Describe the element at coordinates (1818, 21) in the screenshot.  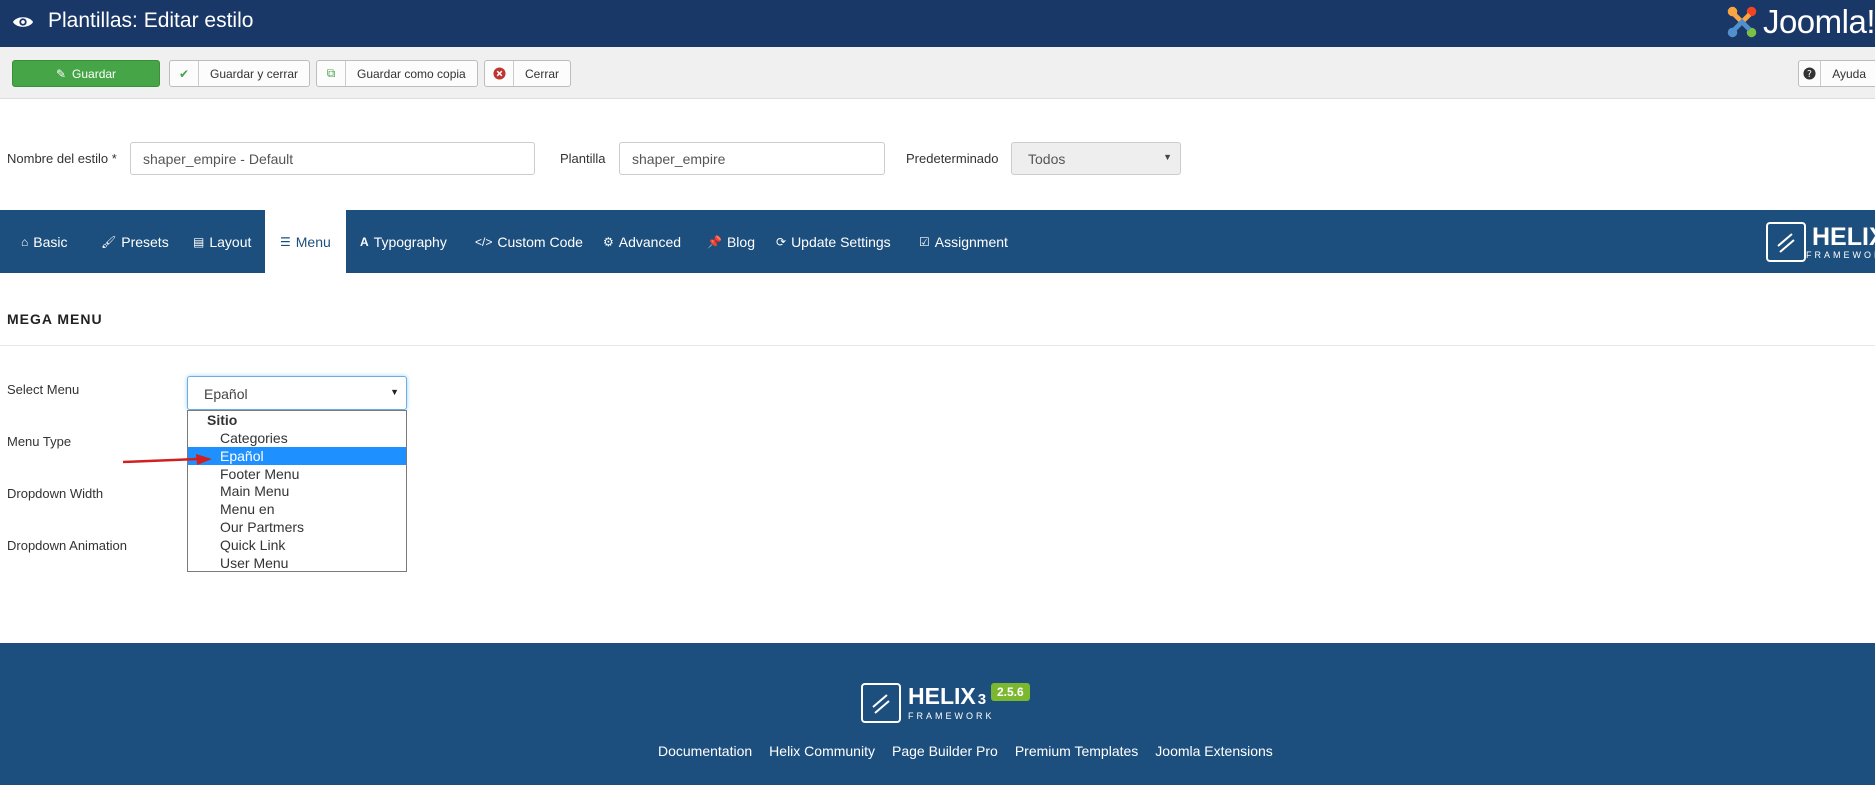
I see `joomla-brand-text: Joomla!` at that location.